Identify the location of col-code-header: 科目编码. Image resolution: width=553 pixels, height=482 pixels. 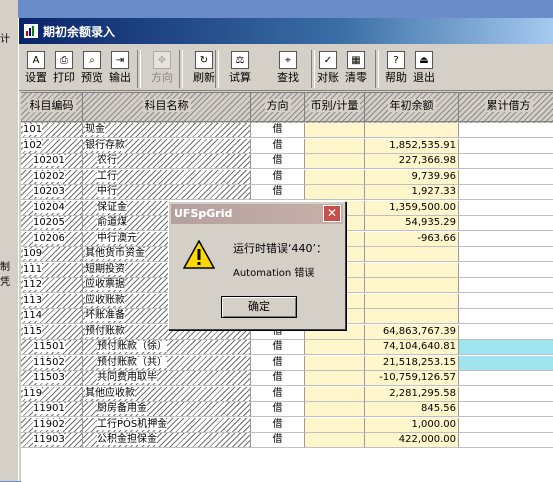
(52, 107).